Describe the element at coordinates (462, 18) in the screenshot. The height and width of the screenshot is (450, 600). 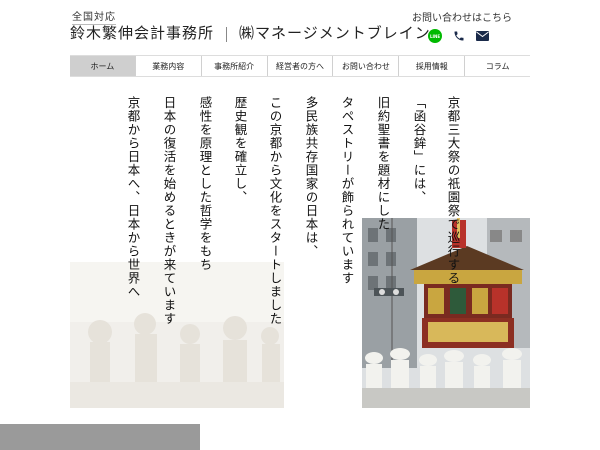
I see `contact-label: お問い合わせはこちら` at that location.